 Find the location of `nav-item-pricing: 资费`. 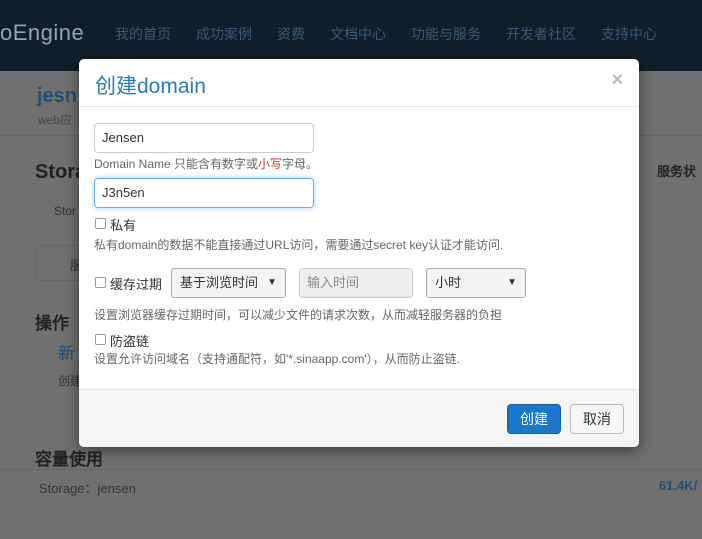

nav-item-pricing: 资费 is located at coordinates (291, 34).